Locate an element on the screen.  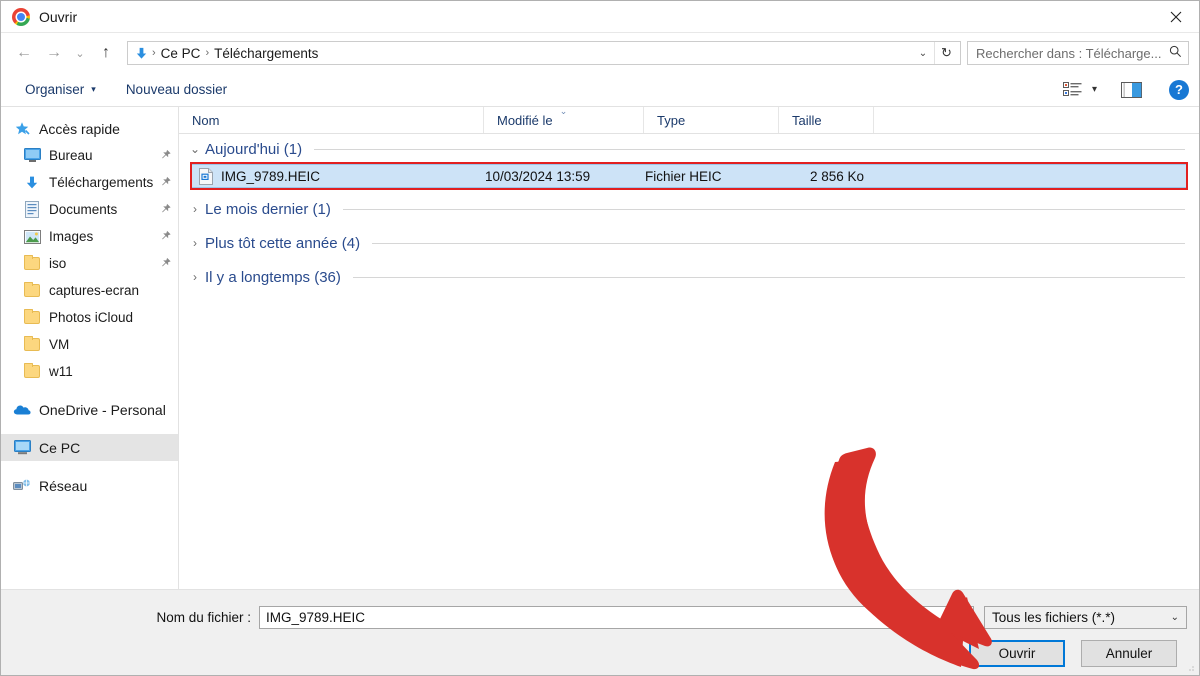
forward-icon: → is located at coordinates (54, 53).